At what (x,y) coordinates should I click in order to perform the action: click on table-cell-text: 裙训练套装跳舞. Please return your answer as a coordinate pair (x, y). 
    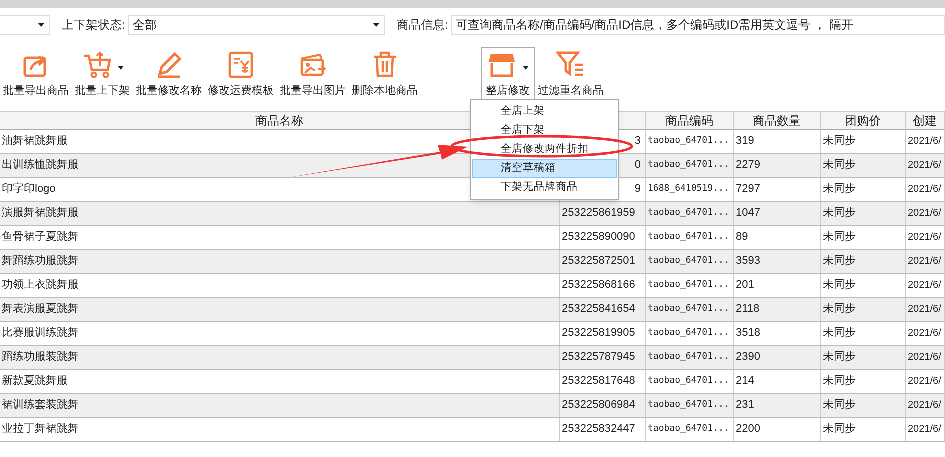
    Looking at the image, I should click on (40, 406).